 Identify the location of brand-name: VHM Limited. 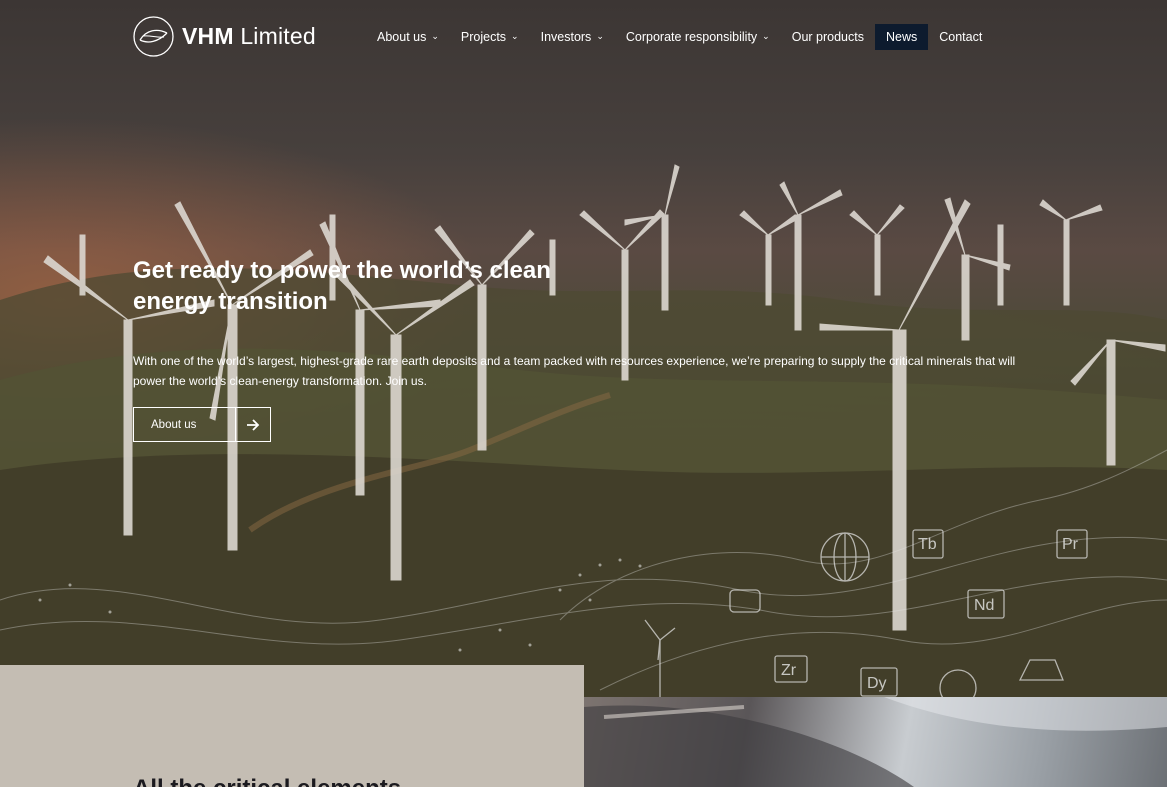
(249, 36).